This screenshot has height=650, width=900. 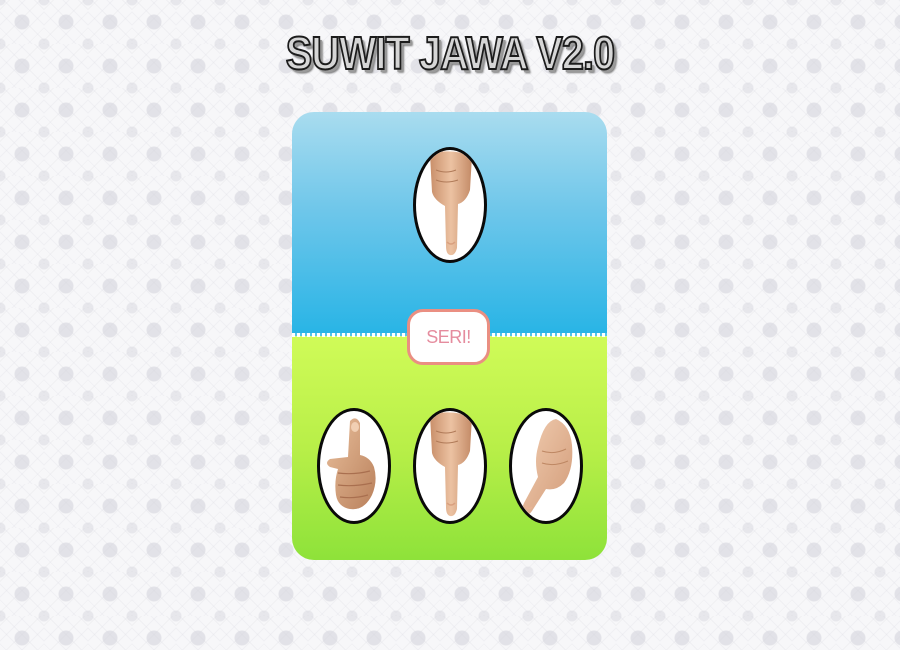 What do you see at coordinates (450, 53) in the screenshot?
I see `game-title: SUWIT JAWA V2.0` at bounding box center [450, 53].